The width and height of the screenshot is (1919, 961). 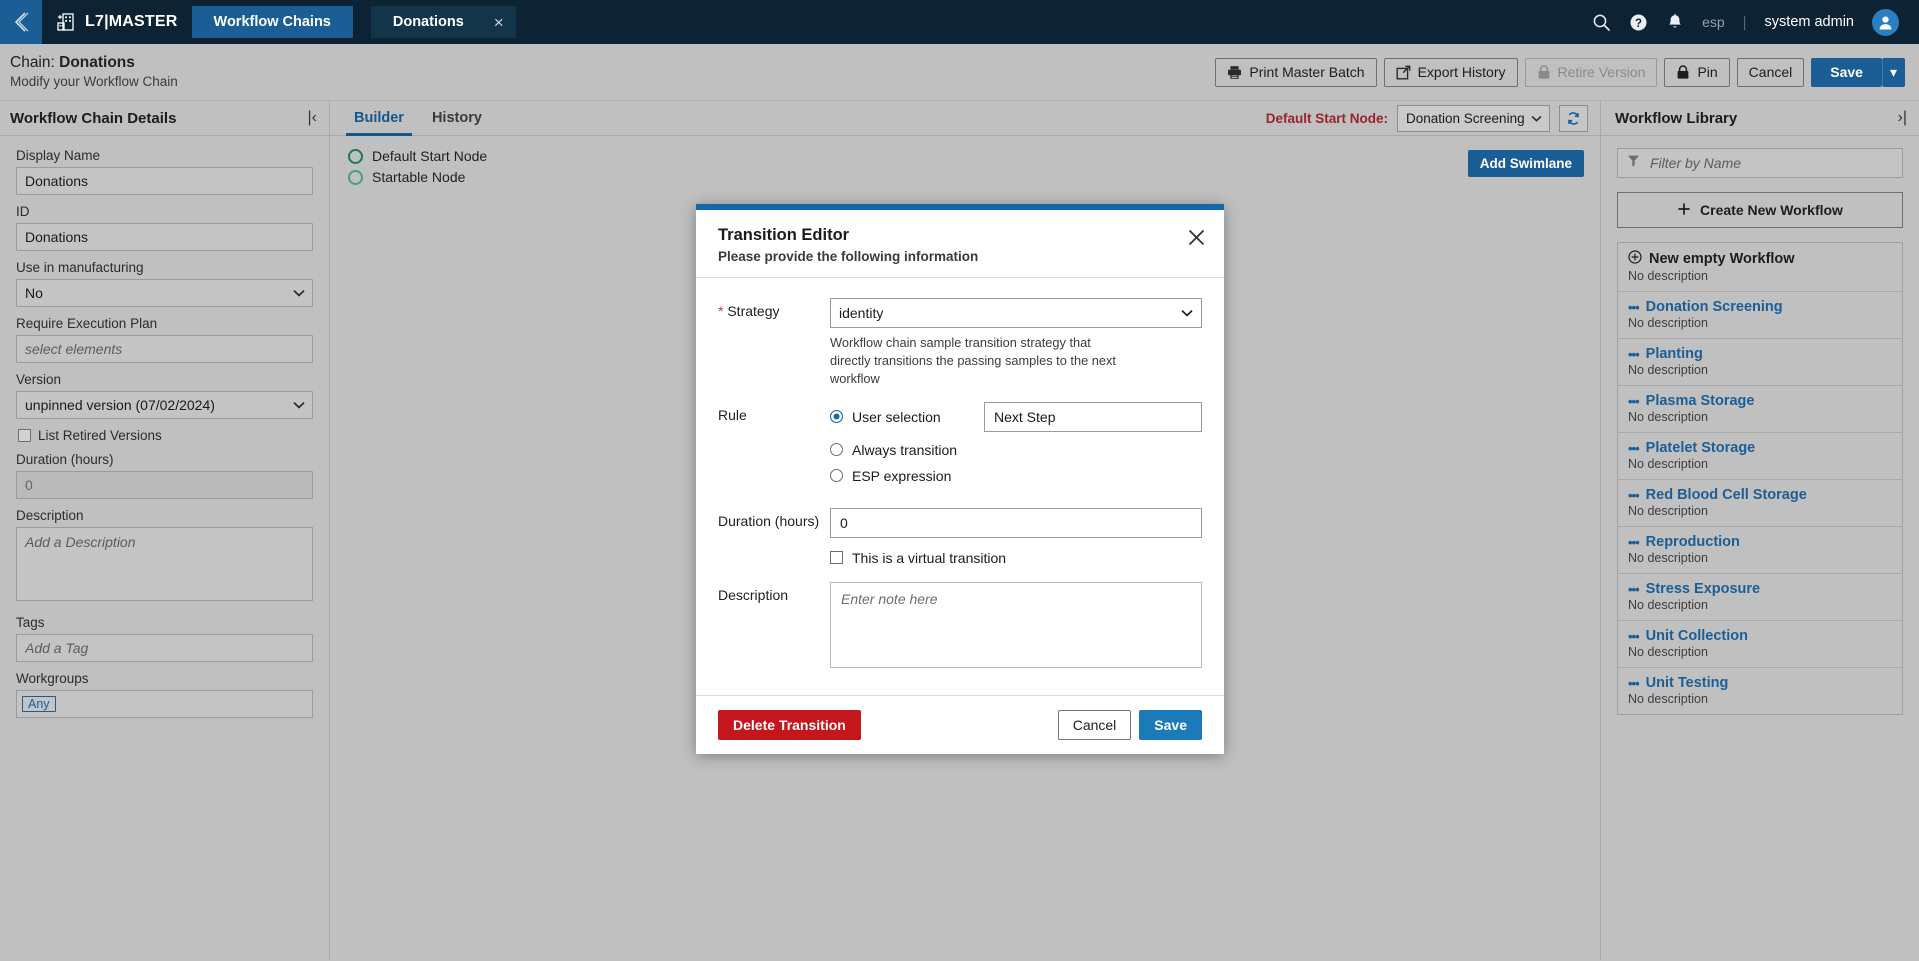 I want to click on description-textarea, so click(x=1016, y=624).